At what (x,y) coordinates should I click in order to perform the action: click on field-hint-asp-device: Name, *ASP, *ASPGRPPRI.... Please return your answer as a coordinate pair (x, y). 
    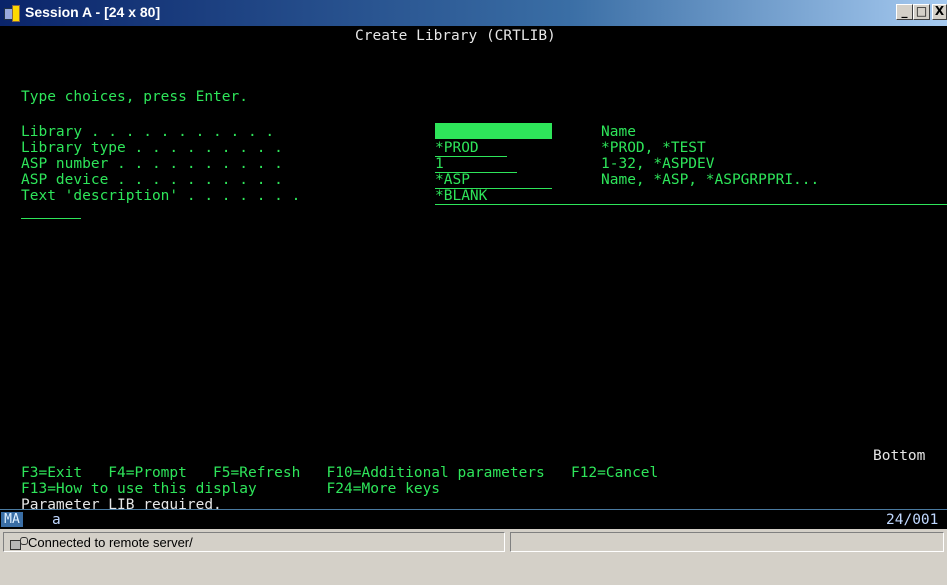
    Looking at the image, I should click on (710, 180).